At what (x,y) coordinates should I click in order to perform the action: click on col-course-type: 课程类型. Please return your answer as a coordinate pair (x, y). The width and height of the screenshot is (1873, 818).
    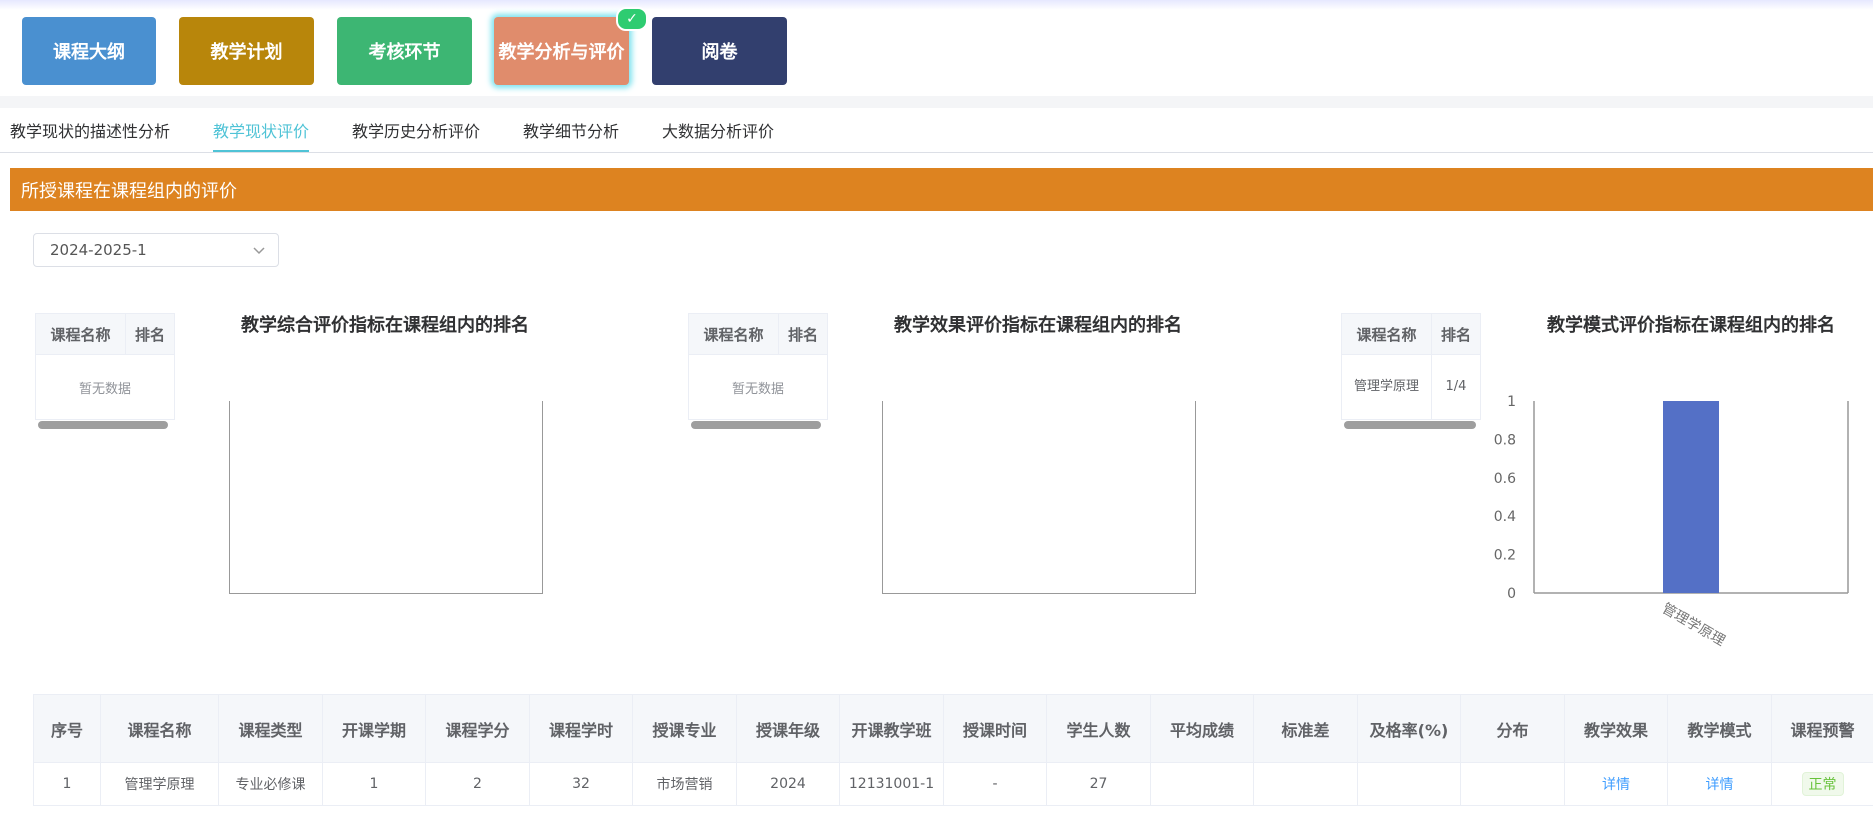
    Looking at the image, I should click on (270, 728).